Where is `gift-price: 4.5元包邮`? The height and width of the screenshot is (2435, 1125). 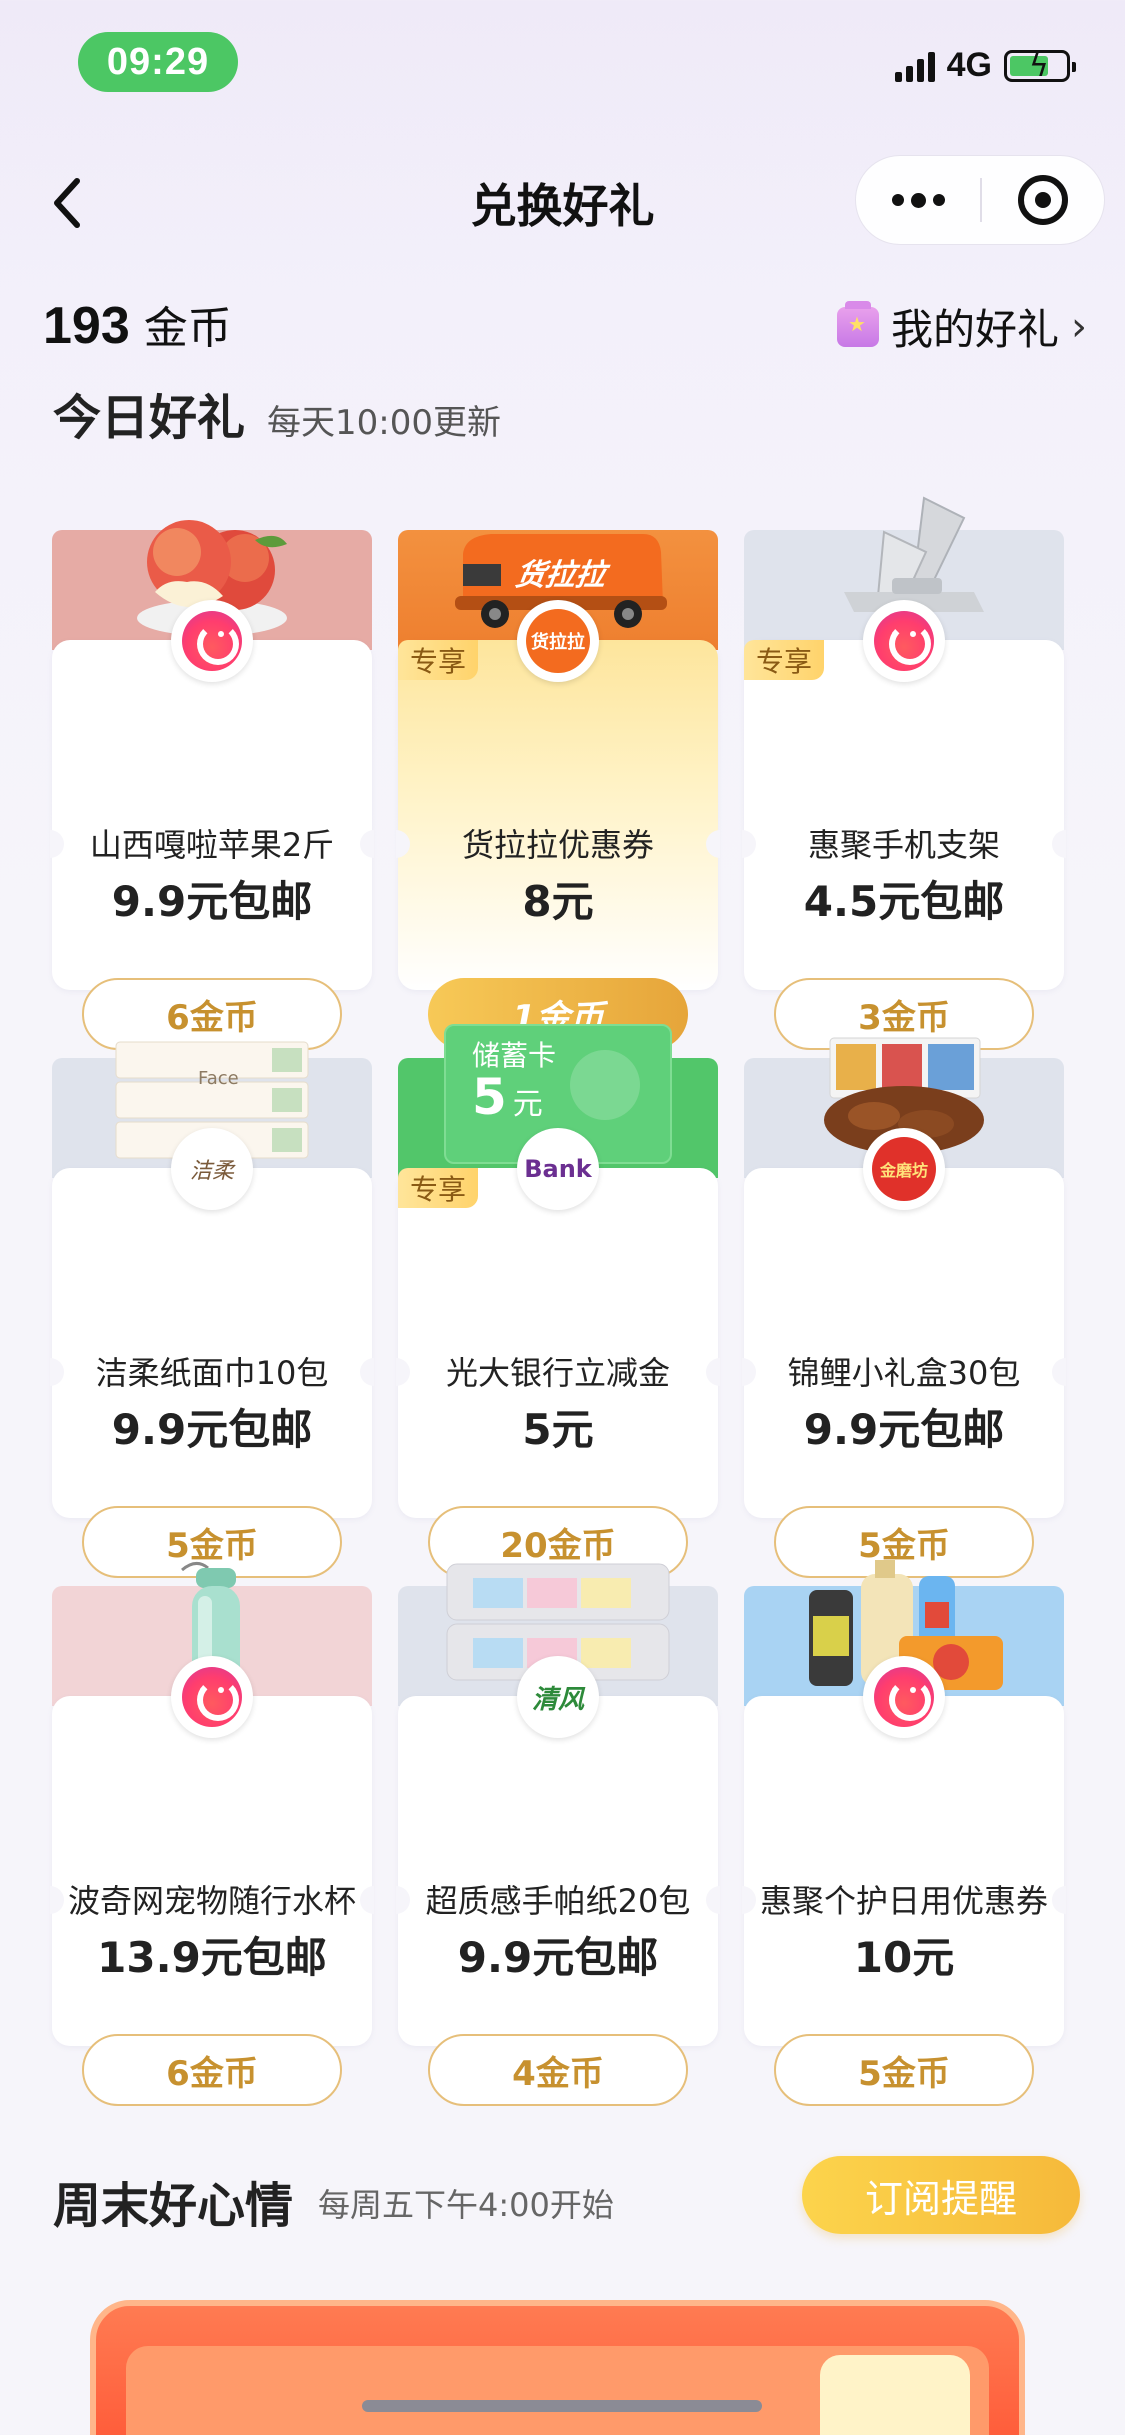 gift-price: 4.5元包邮 is located at coordinates (904, 901).